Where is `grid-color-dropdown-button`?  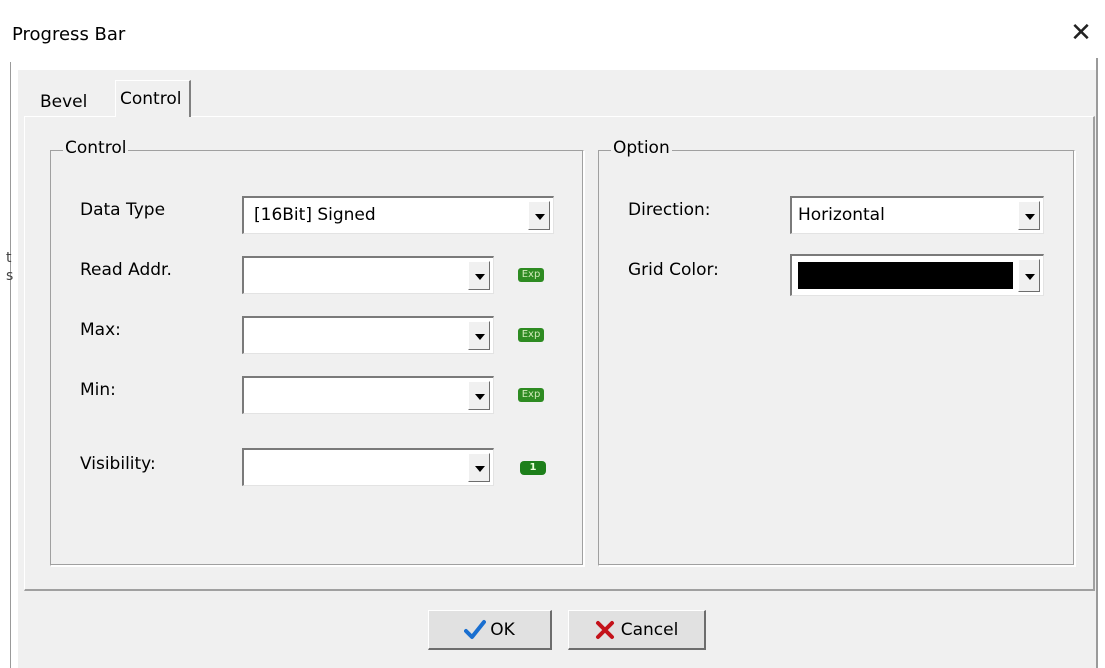
grid-color-dropdown-button is located at coordinates (1029, 275).